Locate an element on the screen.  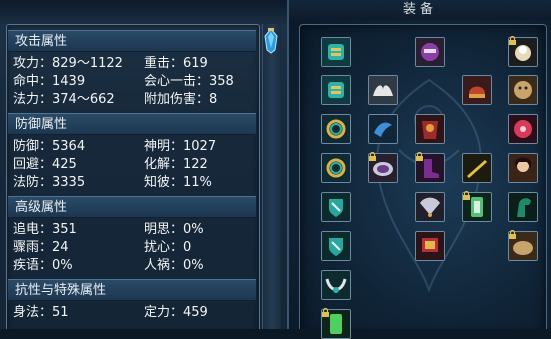
stat-attack: 攻力：829～1122 is located at coordinates (68, 63).